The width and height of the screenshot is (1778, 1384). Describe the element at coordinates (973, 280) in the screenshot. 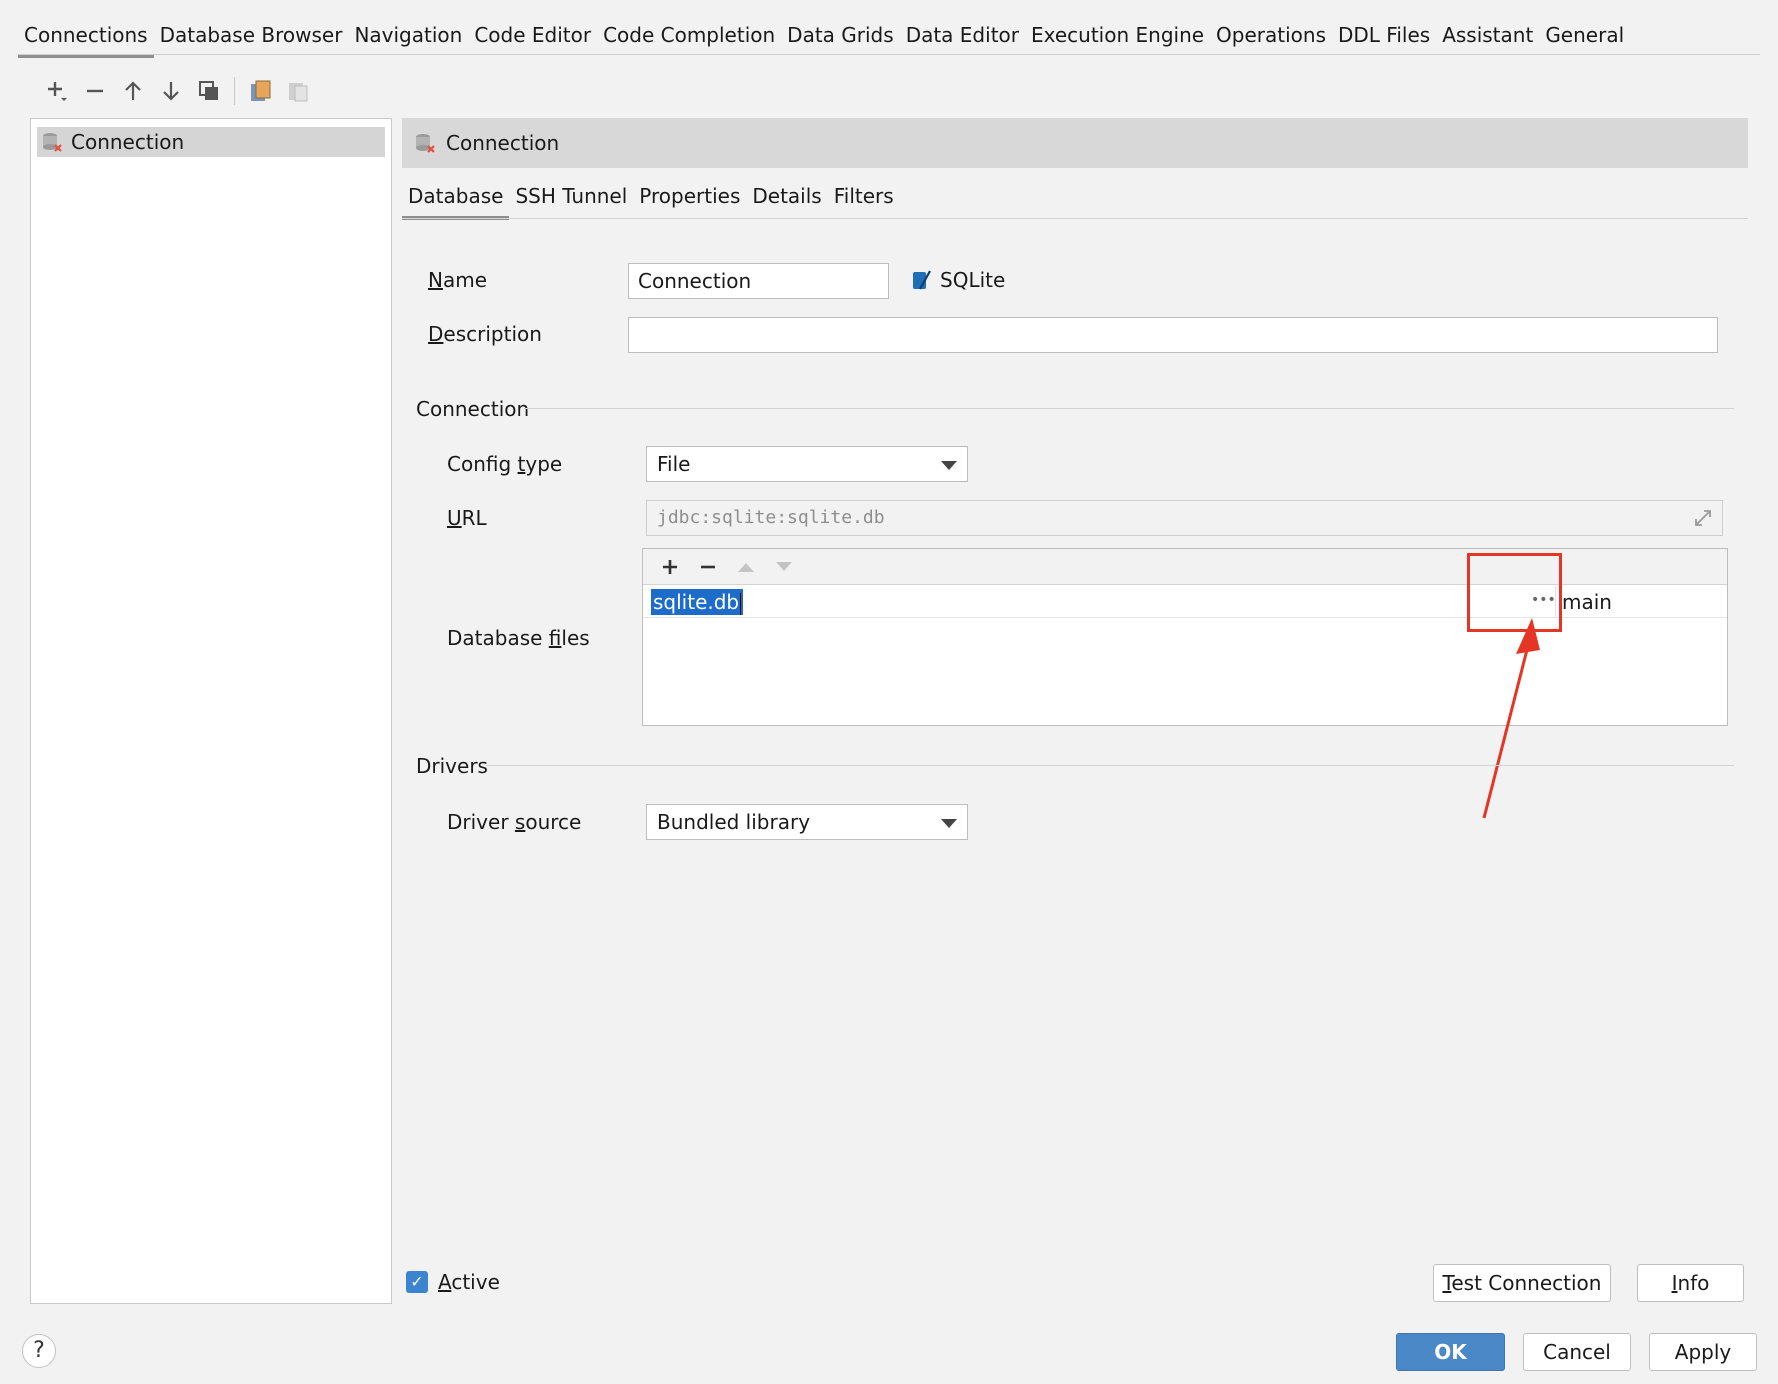

I see `db-type-label: SQLite` at that location.